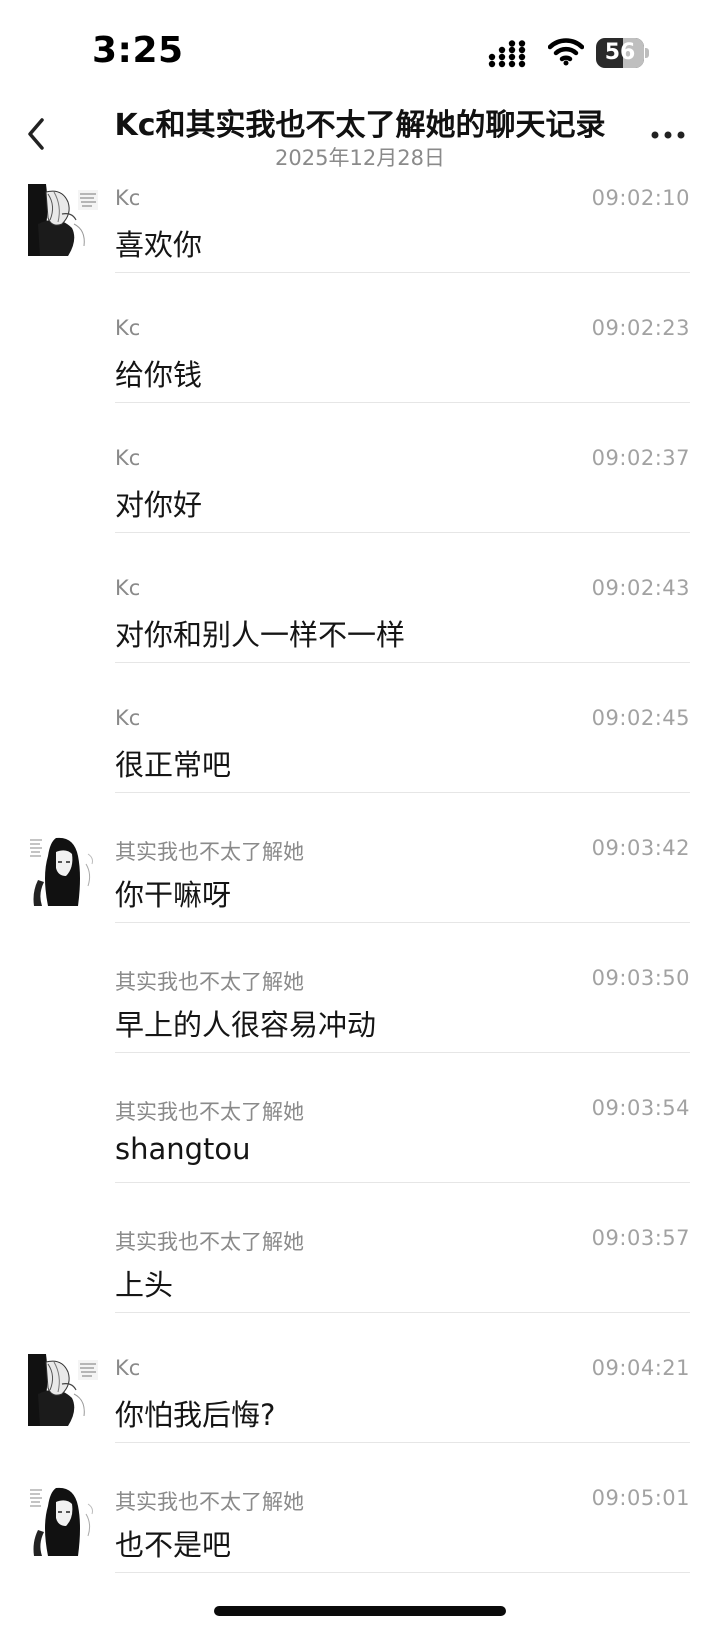 The width and height of the screenshot is (720, 1640). Describe the element at coordinates (138, 50) in the screenshot. I see `status-time: 3:25` at that location.